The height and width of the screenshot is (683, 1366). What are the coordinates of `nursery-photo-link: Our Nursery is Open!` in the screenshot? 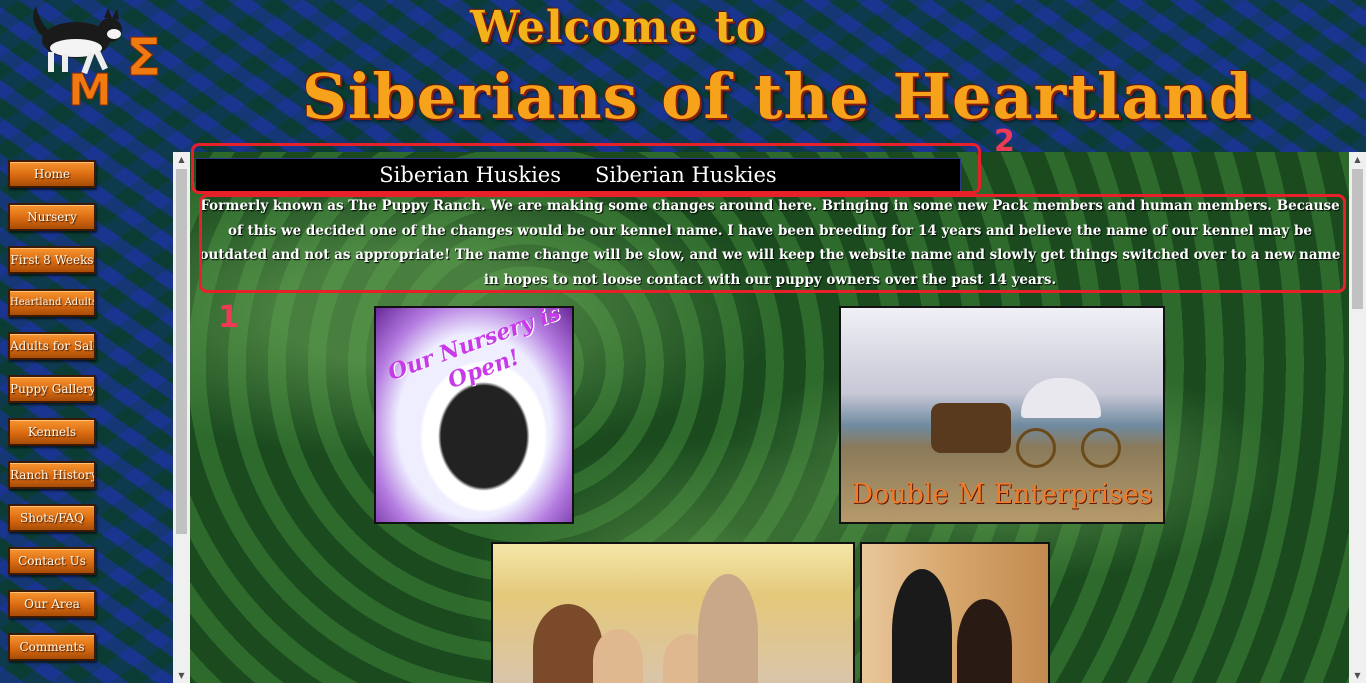 It's located at (474, 415).